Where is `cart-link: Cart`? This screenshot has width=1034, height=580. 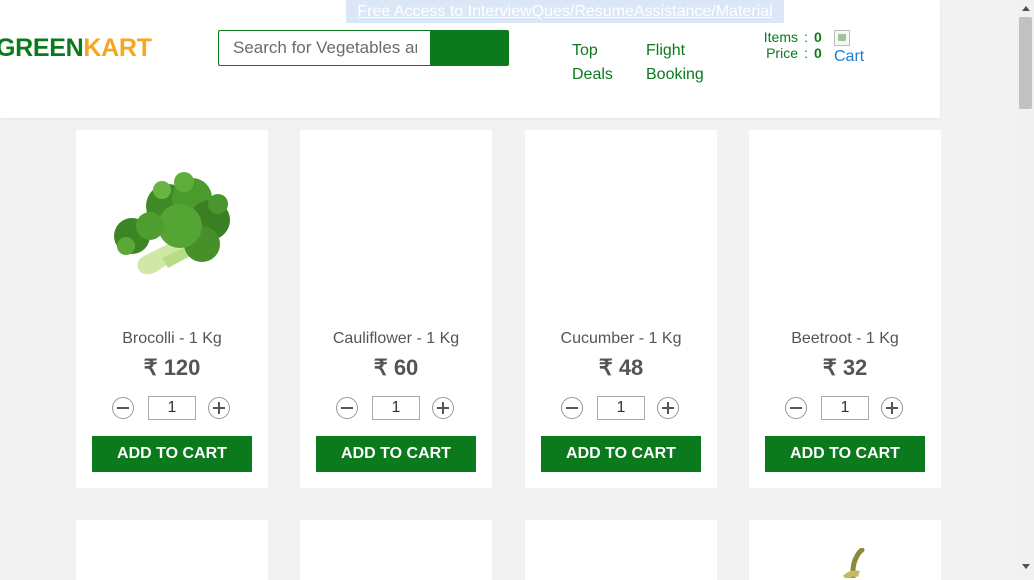
cart-link: Cart is located at coordinates (849, 48).